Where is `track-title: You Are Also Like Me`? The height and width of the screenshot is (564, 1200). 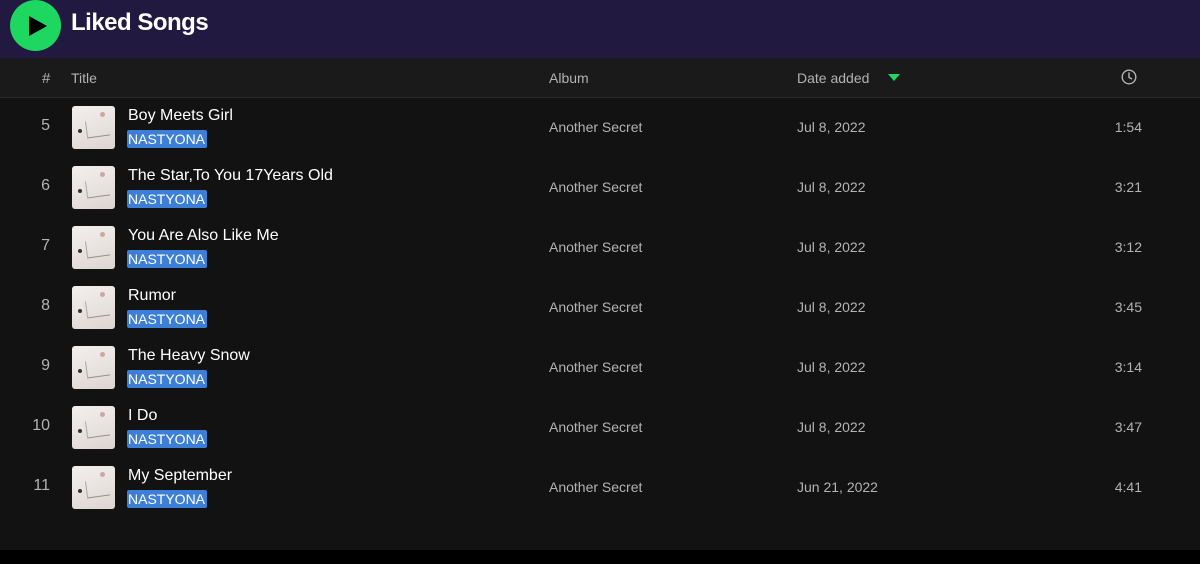 track-title: You Are Also Like Me is located at coordinates (203, 236).